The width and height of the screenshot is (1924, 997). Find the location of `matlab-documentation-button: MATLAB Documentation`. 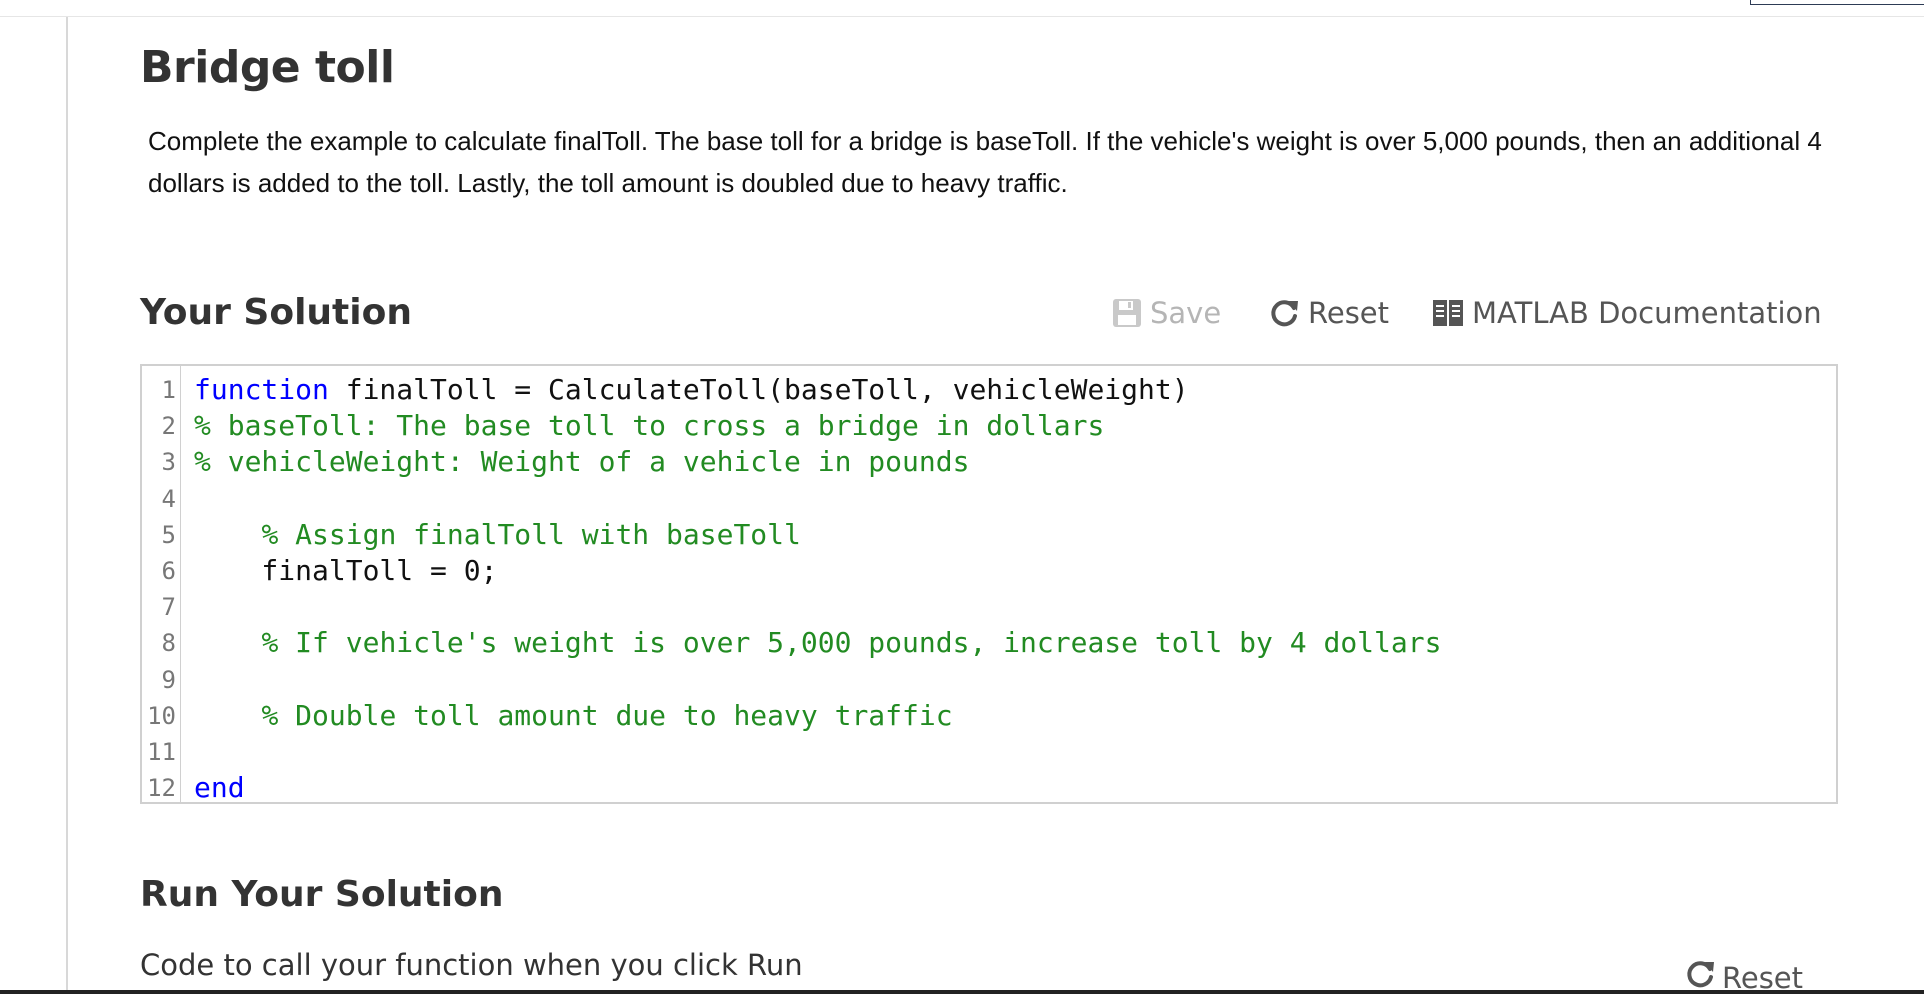

matlab-documentation-button: MATLAB Documentation is located at coordinates (1627, 313).